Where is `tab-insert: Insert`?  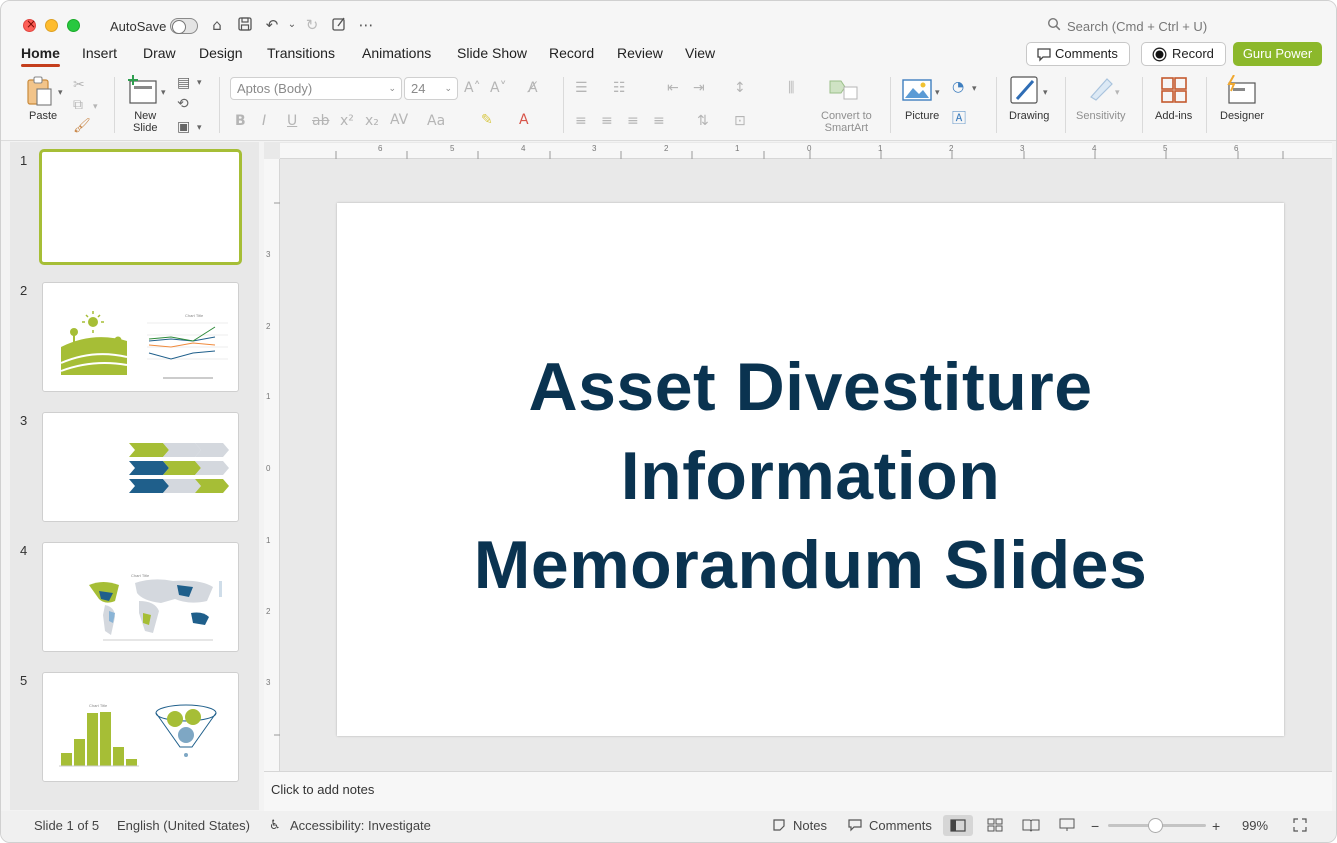 tab-insert: Insert is located at coordinates (99, 53).